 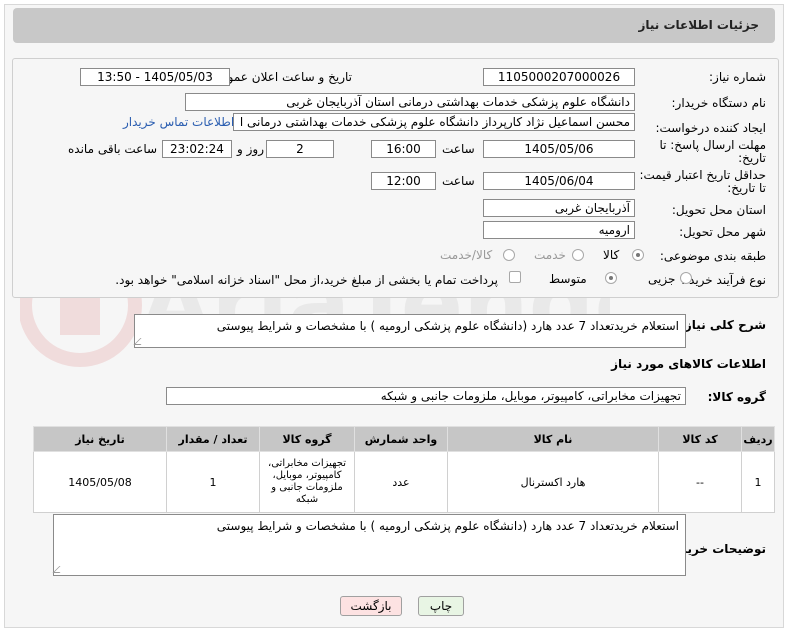 I want to click on buyer-org-label: نام دستگاه خریدار:, so click(x=719, y=103).